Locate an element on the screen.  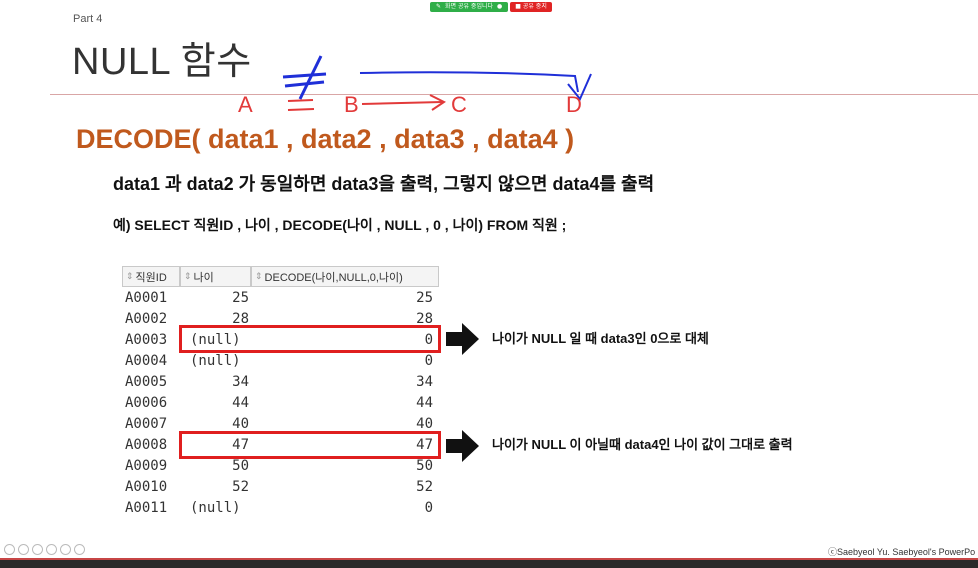
annotation-letter-d: D is located at coordinates (574, 104).